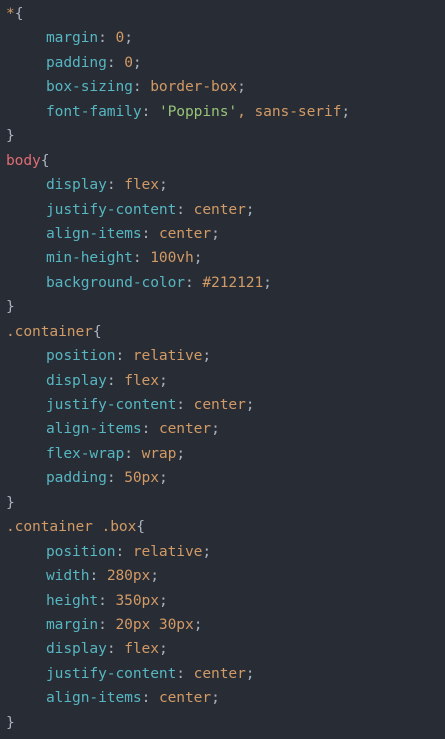 The width and height of the screenshot is (445, 739). I want to click on code-line-declaration: height: 350px;, so click(222, 601).